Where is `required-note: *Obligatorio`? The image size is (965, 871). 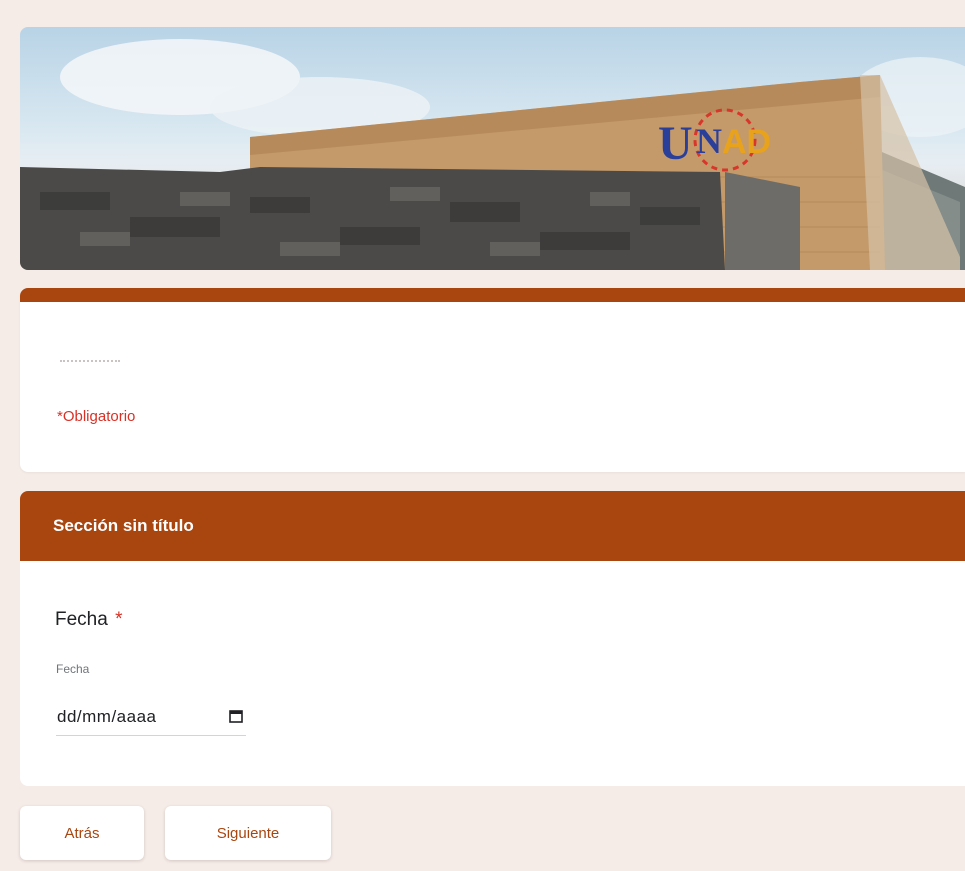
required-note: *Obligatorio is located at coordinates (96, 416).